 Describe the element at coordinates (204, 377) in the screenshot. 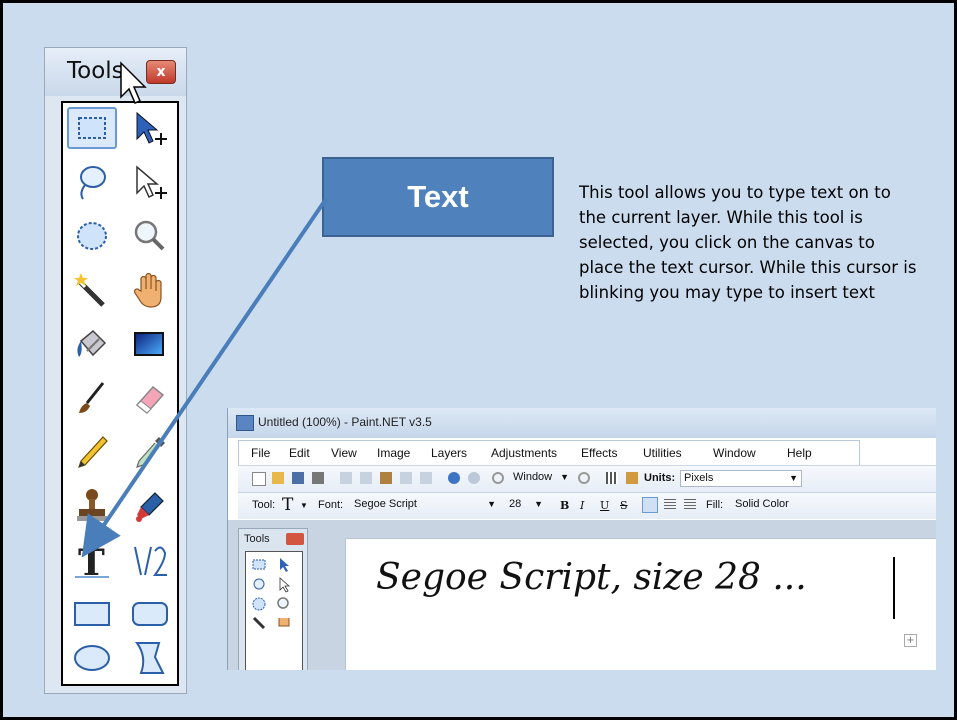

I see `pointer-arrow` at that location.